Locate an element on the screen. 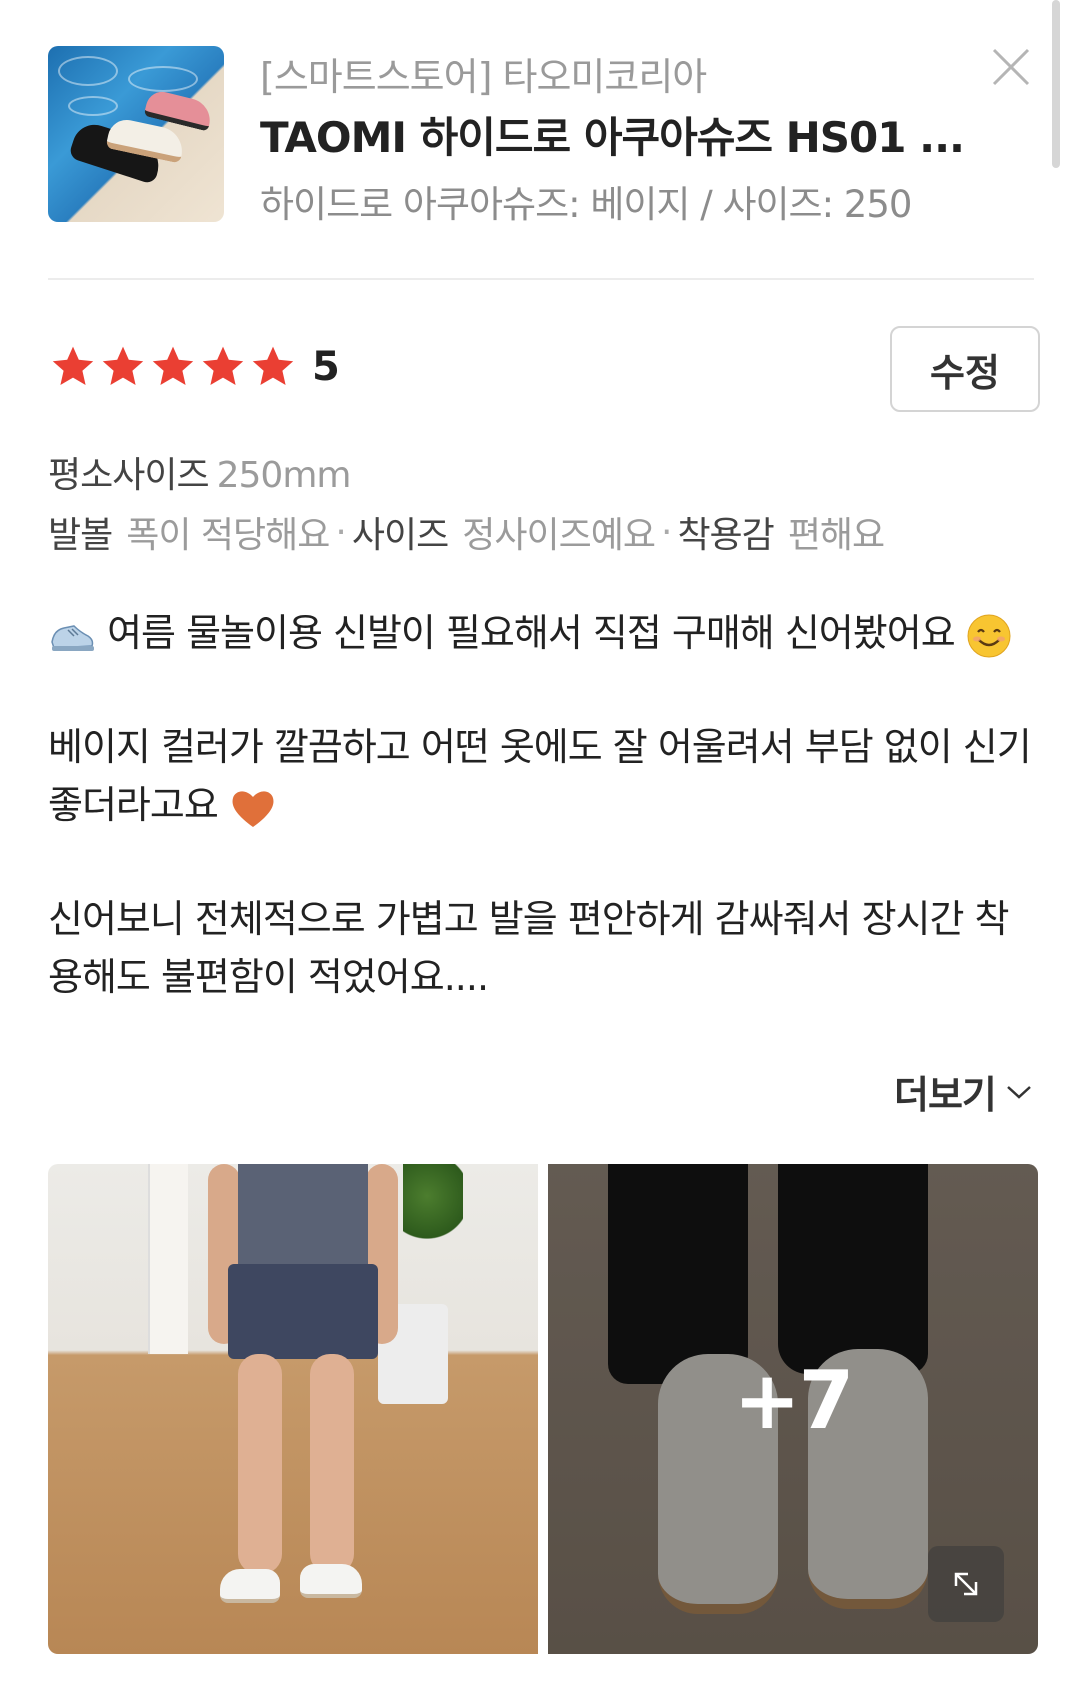 The width and height of the screenshot is (1080, 1681). attr-label-comfort: 착용감 is located at coordinates (725, 535).